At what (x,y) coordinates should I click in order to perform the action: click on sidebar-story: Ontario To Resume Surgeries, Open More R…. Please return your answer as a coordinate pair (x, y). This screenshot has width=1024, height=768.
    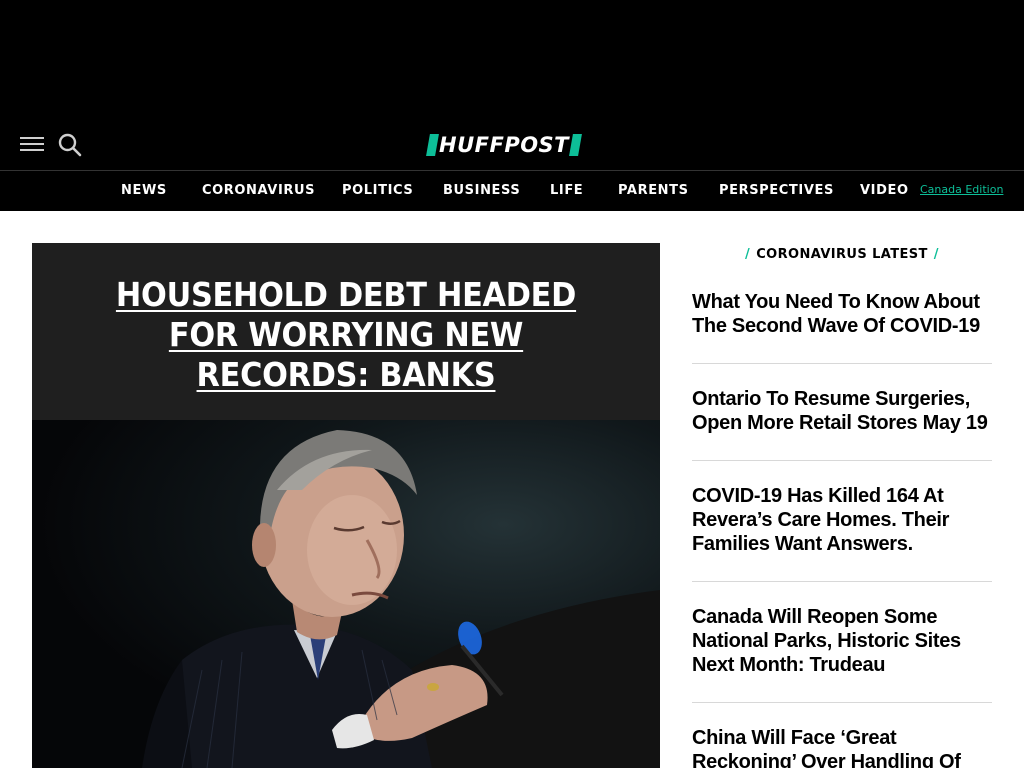
    Looking at the image, I should click on (842, 411).